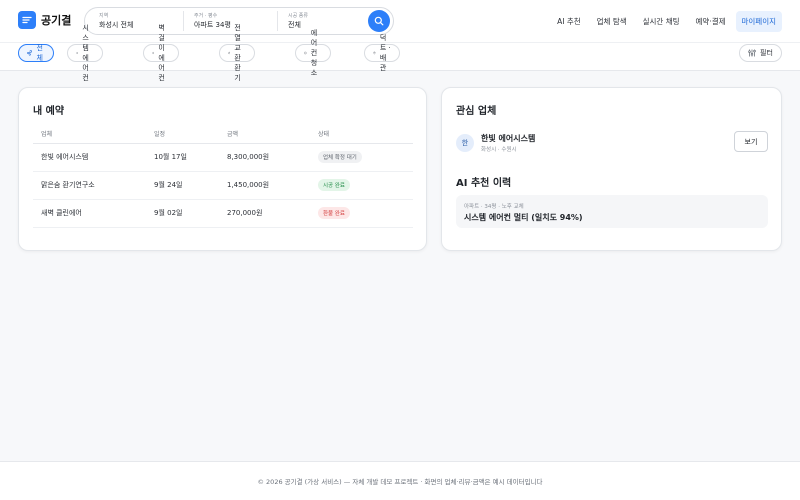 This screenshot has width=800, height=500. I want to click on row-vendor: 새벽 클린에어, so click(89, 213).